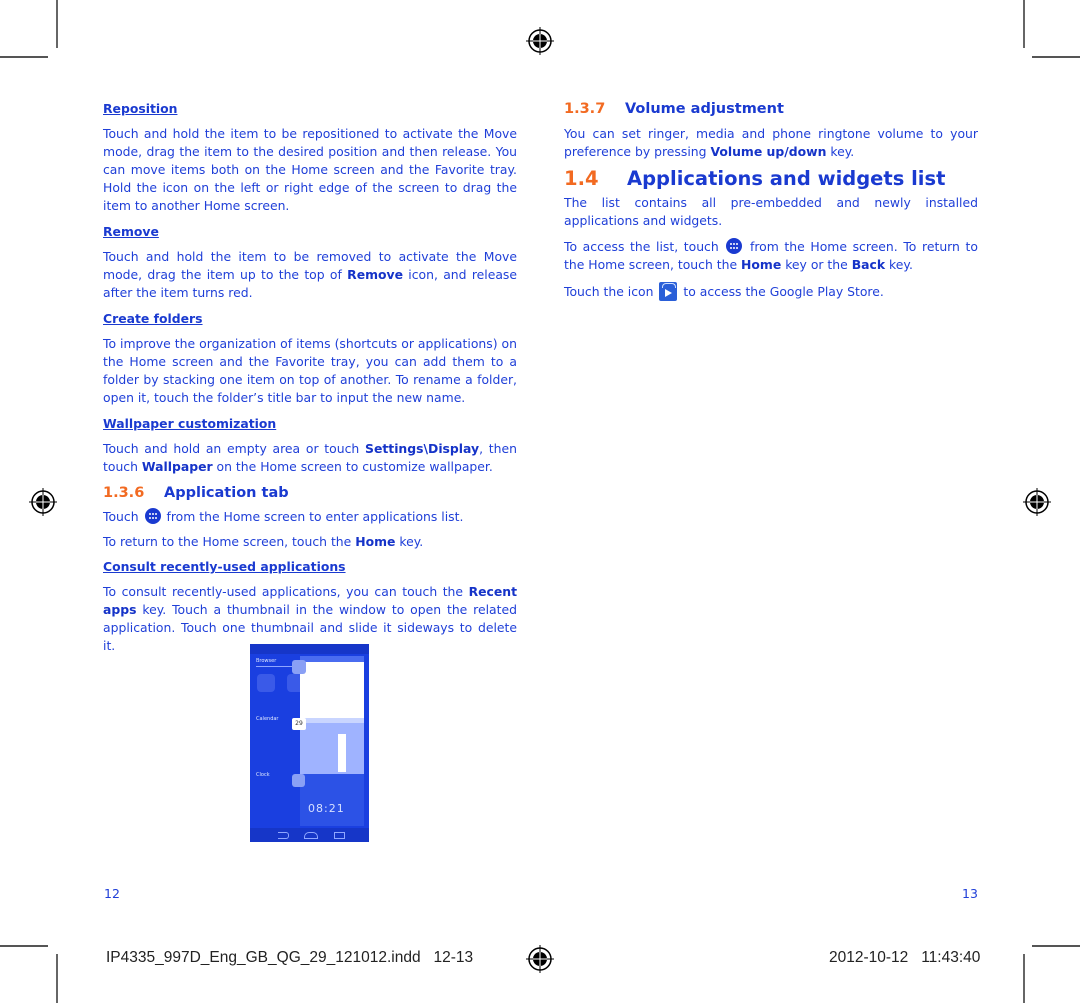 The image size is (1080, 1003). Describe the element at coordinates (905, 957) in the screenshot. I see `slug-timestamp: 2012-10-12 11:43:40` at that location.